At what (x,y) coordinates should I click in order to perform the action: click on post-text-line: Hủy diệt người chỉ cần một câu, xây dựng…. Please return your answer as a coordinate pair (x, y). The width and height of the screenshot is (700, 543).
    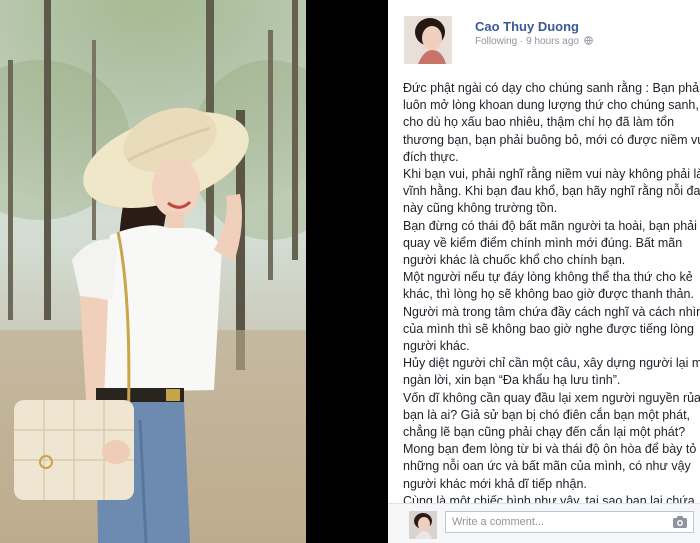
    Looking at the image, I should click on (551, 363).